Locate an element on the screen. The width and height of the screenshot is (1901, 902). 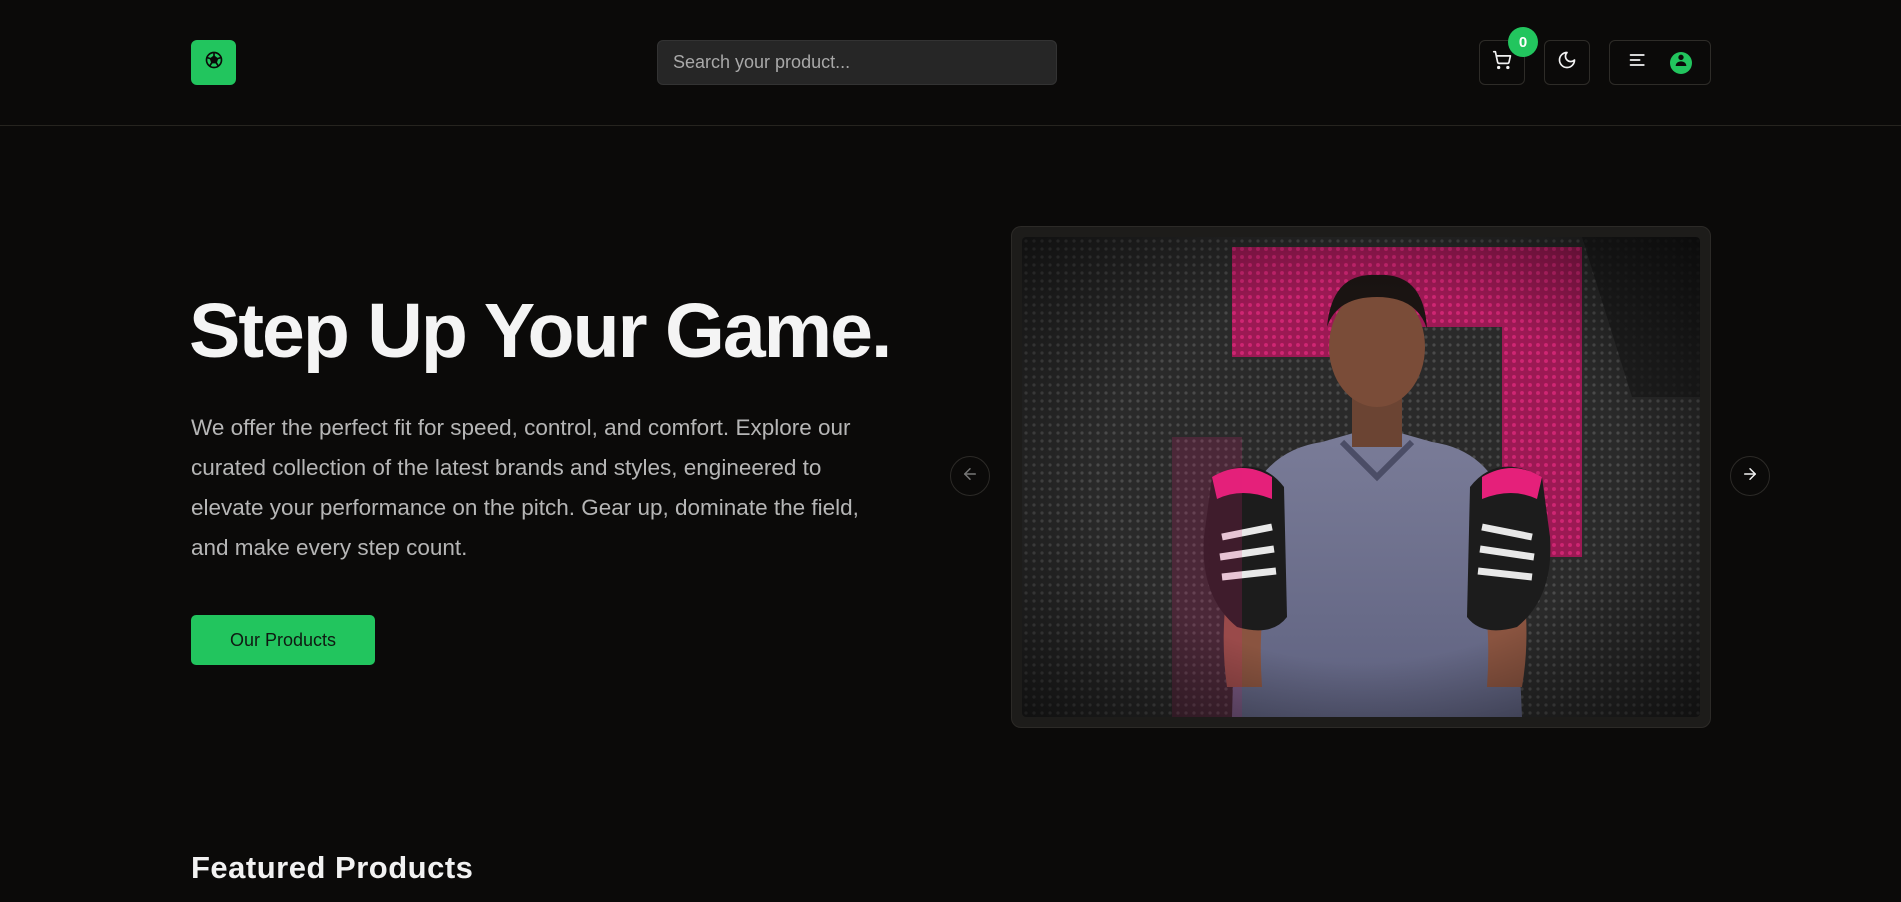
theme-toggle-button is located at coordinates (1567, 62).